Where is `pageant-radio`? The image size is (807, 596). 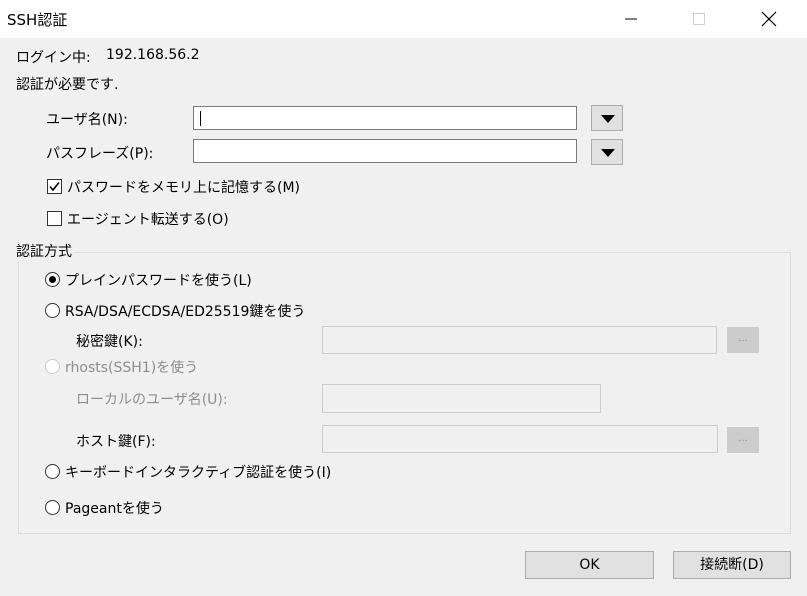
pageant-radio is located at coordinates (52, 507).